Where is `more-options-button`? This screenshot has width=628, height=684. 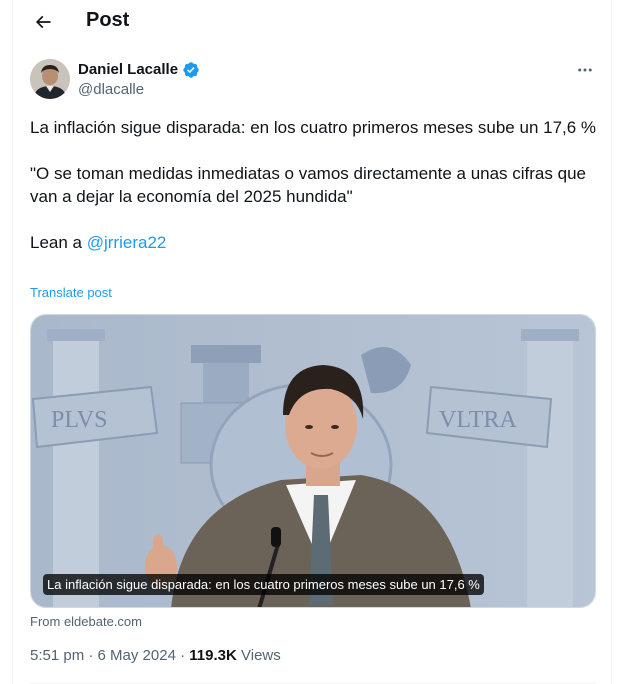
more-options-button is located at coordinates (585, 70).